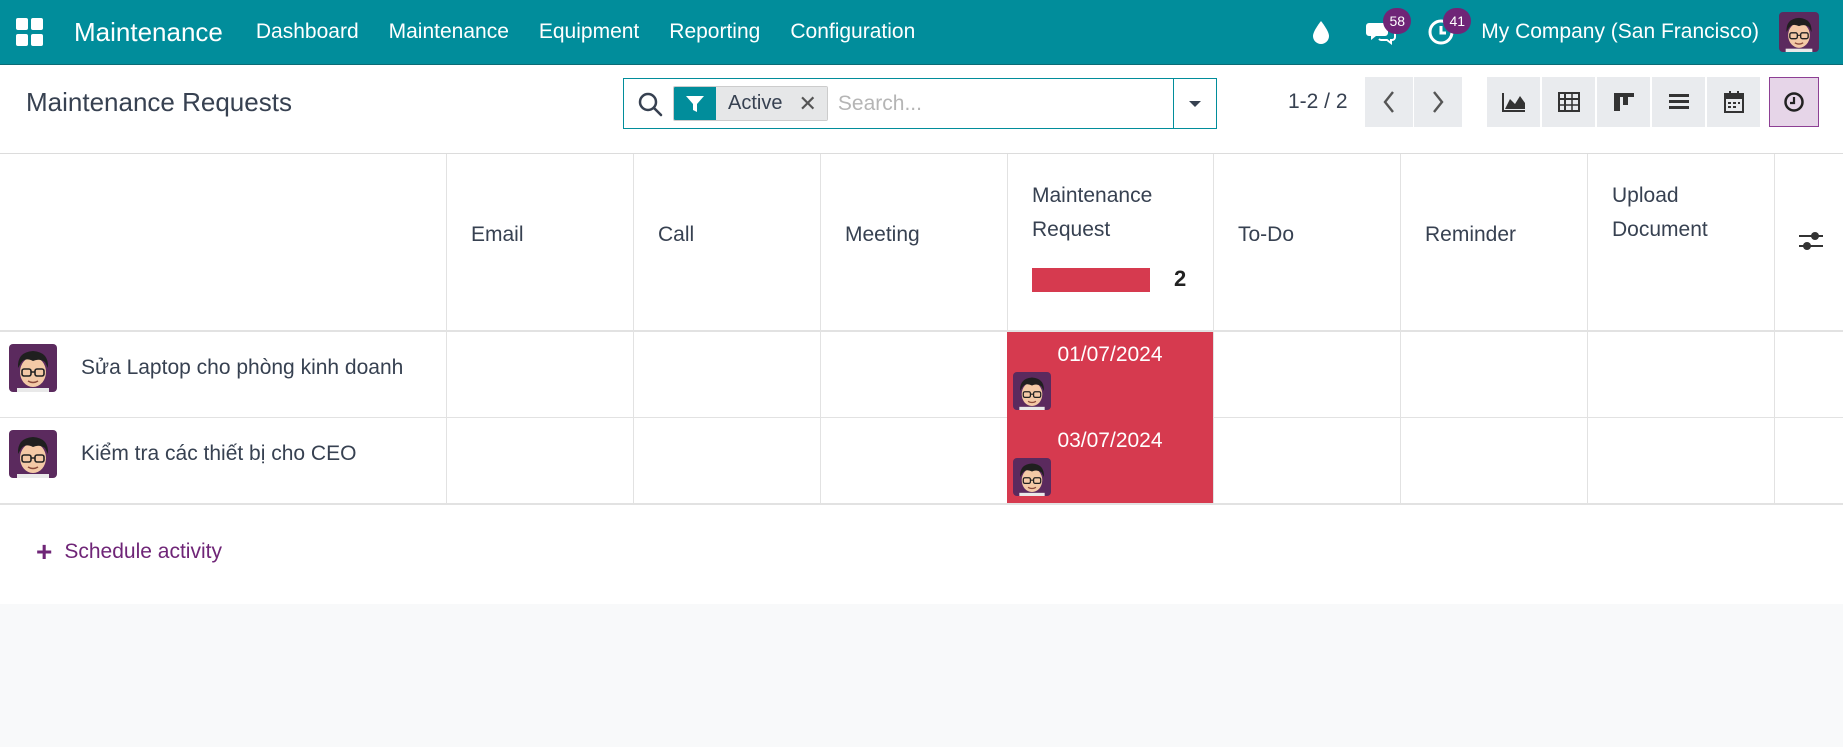  What do you see at coordinates (650, 104) in the screenshot?
I see `search-icon` at bounding box center [650, 104].